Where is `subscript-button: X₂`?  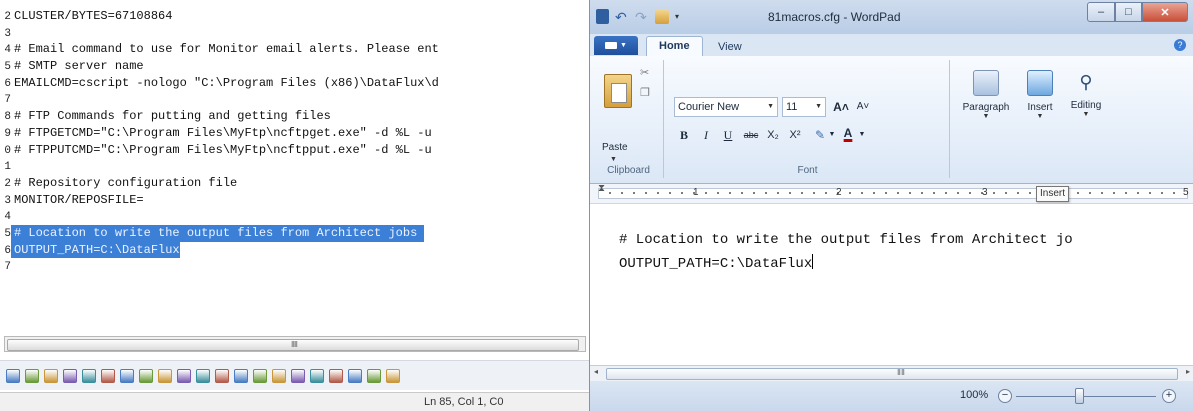
subscript-button: X₂ is located at coordinates (773, 135).